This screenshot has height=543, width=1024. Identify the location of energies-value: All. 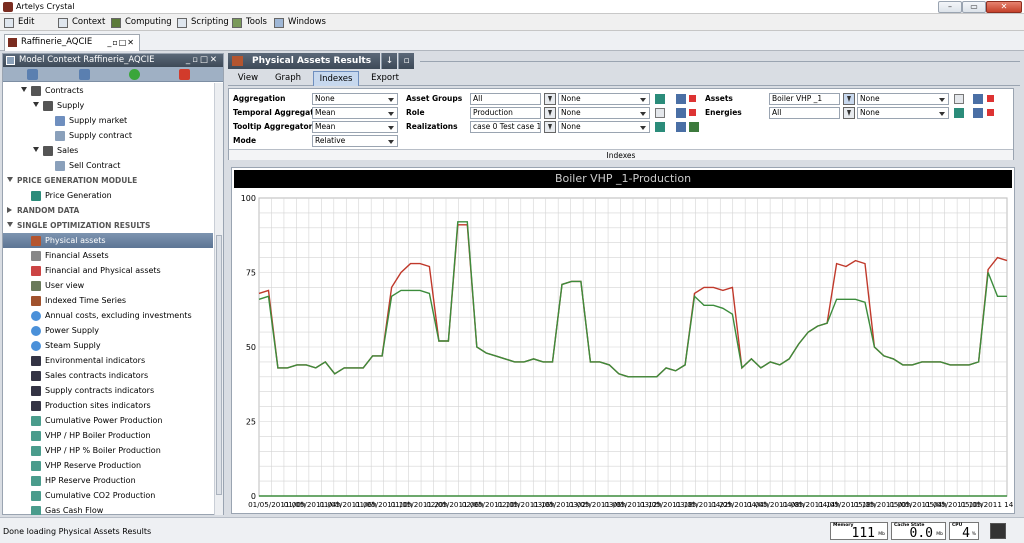
(804, 113).